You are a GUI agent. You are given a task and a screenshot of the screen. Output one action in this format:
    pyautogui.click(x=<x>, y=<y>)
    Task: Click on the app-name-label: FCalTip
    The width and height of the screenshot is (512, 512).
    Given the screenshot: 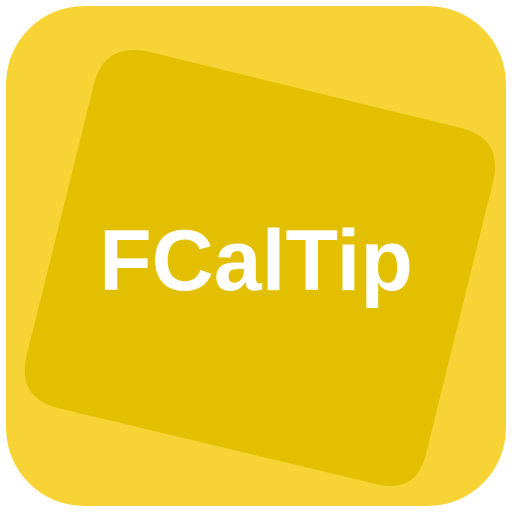 What is the action you would take?
    pyautogui.click(x=256, y=260)
    